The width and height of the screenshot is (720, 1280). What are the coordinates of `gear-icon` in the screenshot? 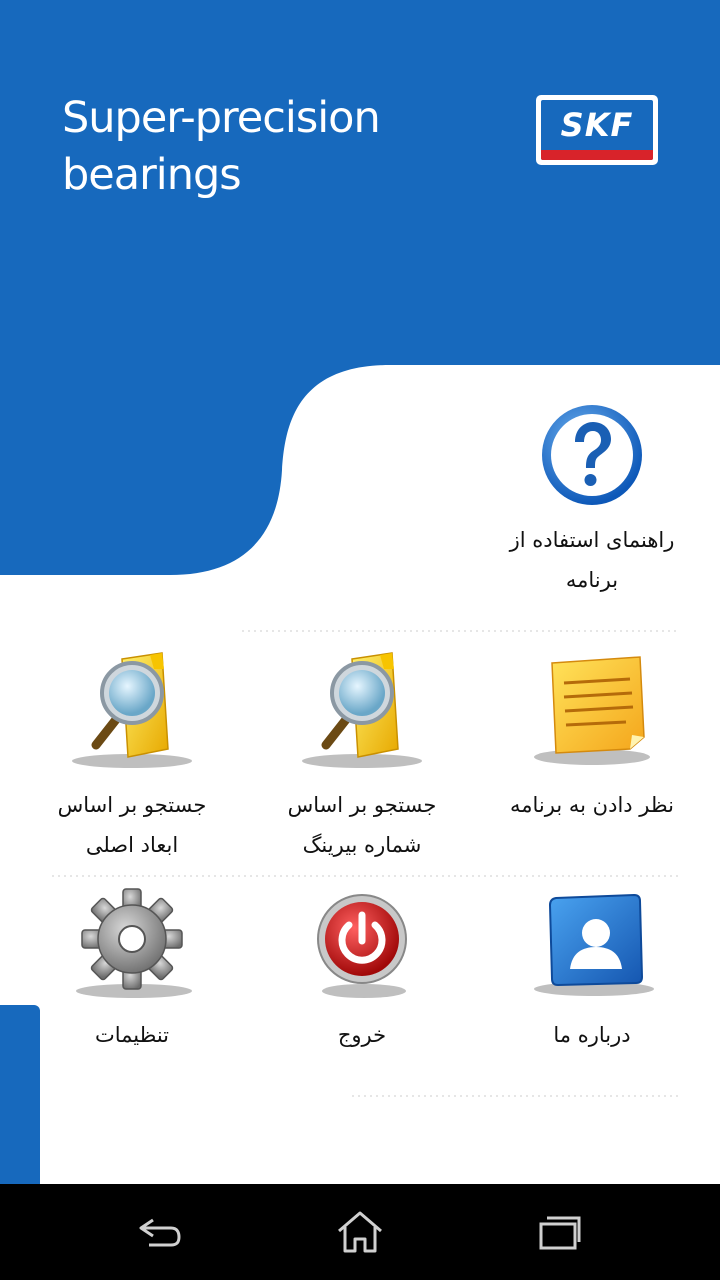 It's located at (134, 943).